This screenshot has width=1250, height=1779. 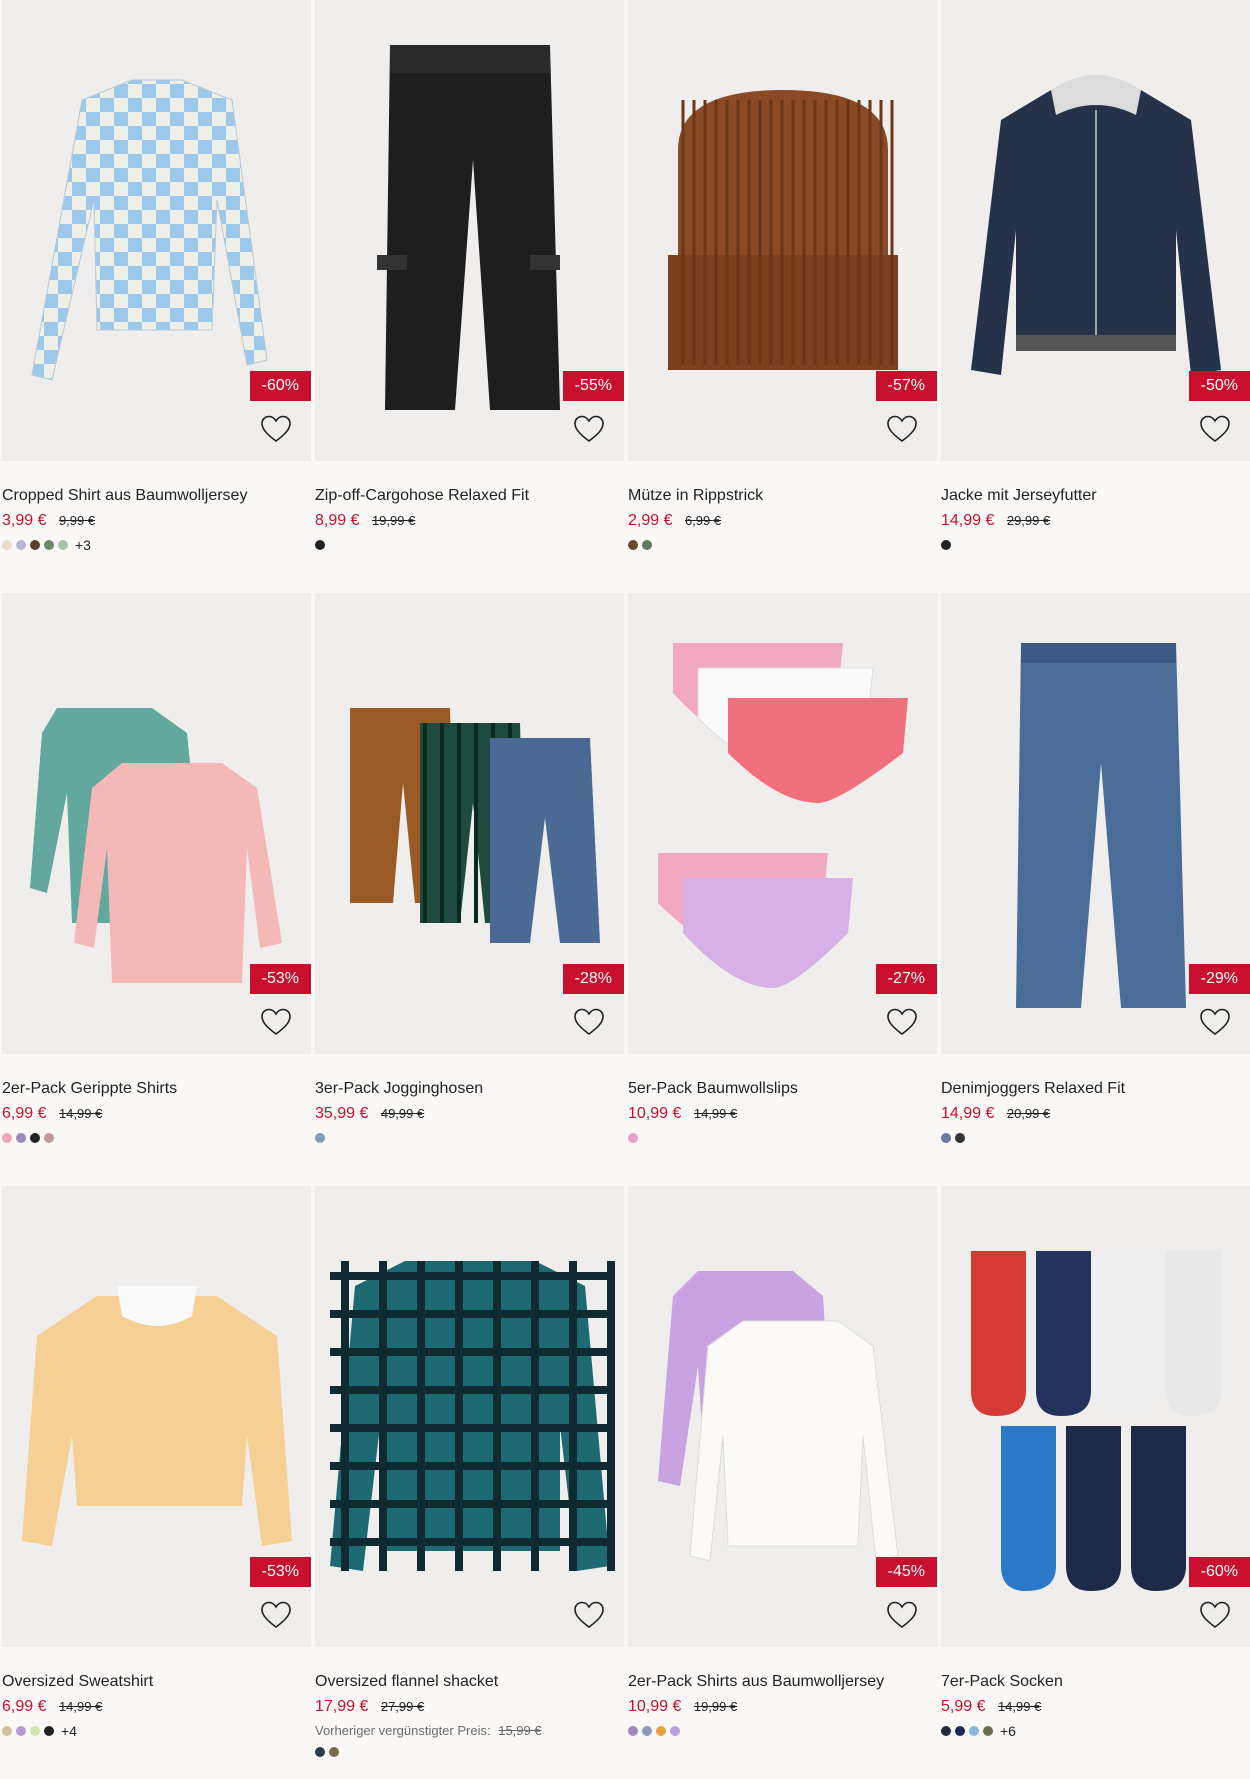 I want to click on product-title: Denimjoggers Relaxed Fit, so click(x=1095, y=1089).